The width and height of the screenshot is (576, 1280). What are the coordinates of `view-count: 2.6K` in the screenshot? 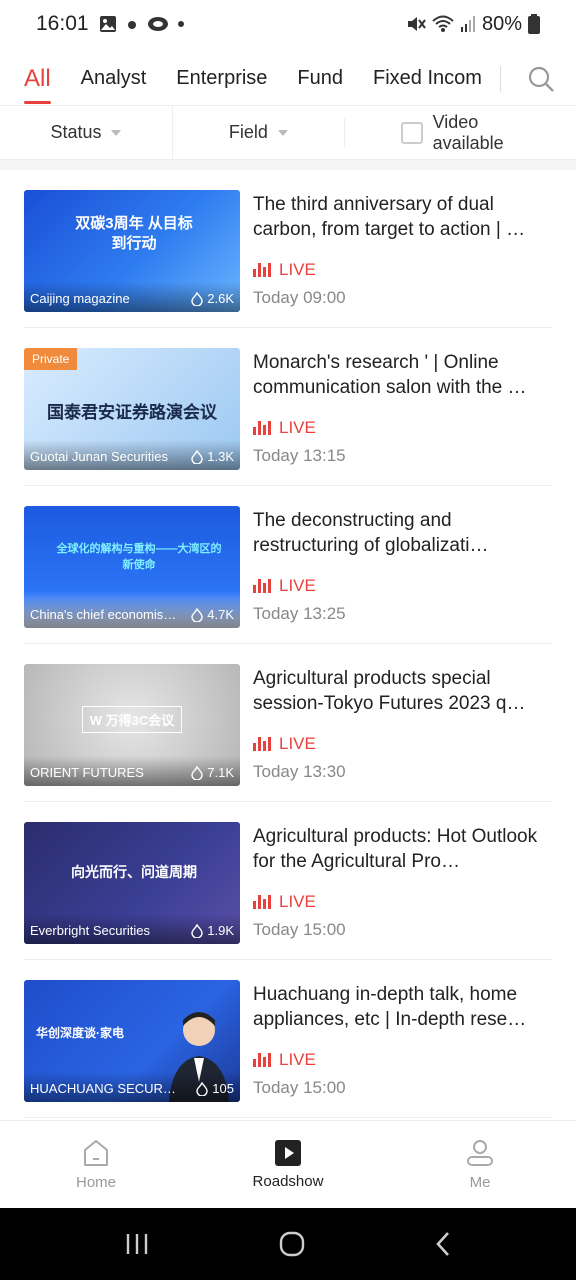 It's located at (220, 298).